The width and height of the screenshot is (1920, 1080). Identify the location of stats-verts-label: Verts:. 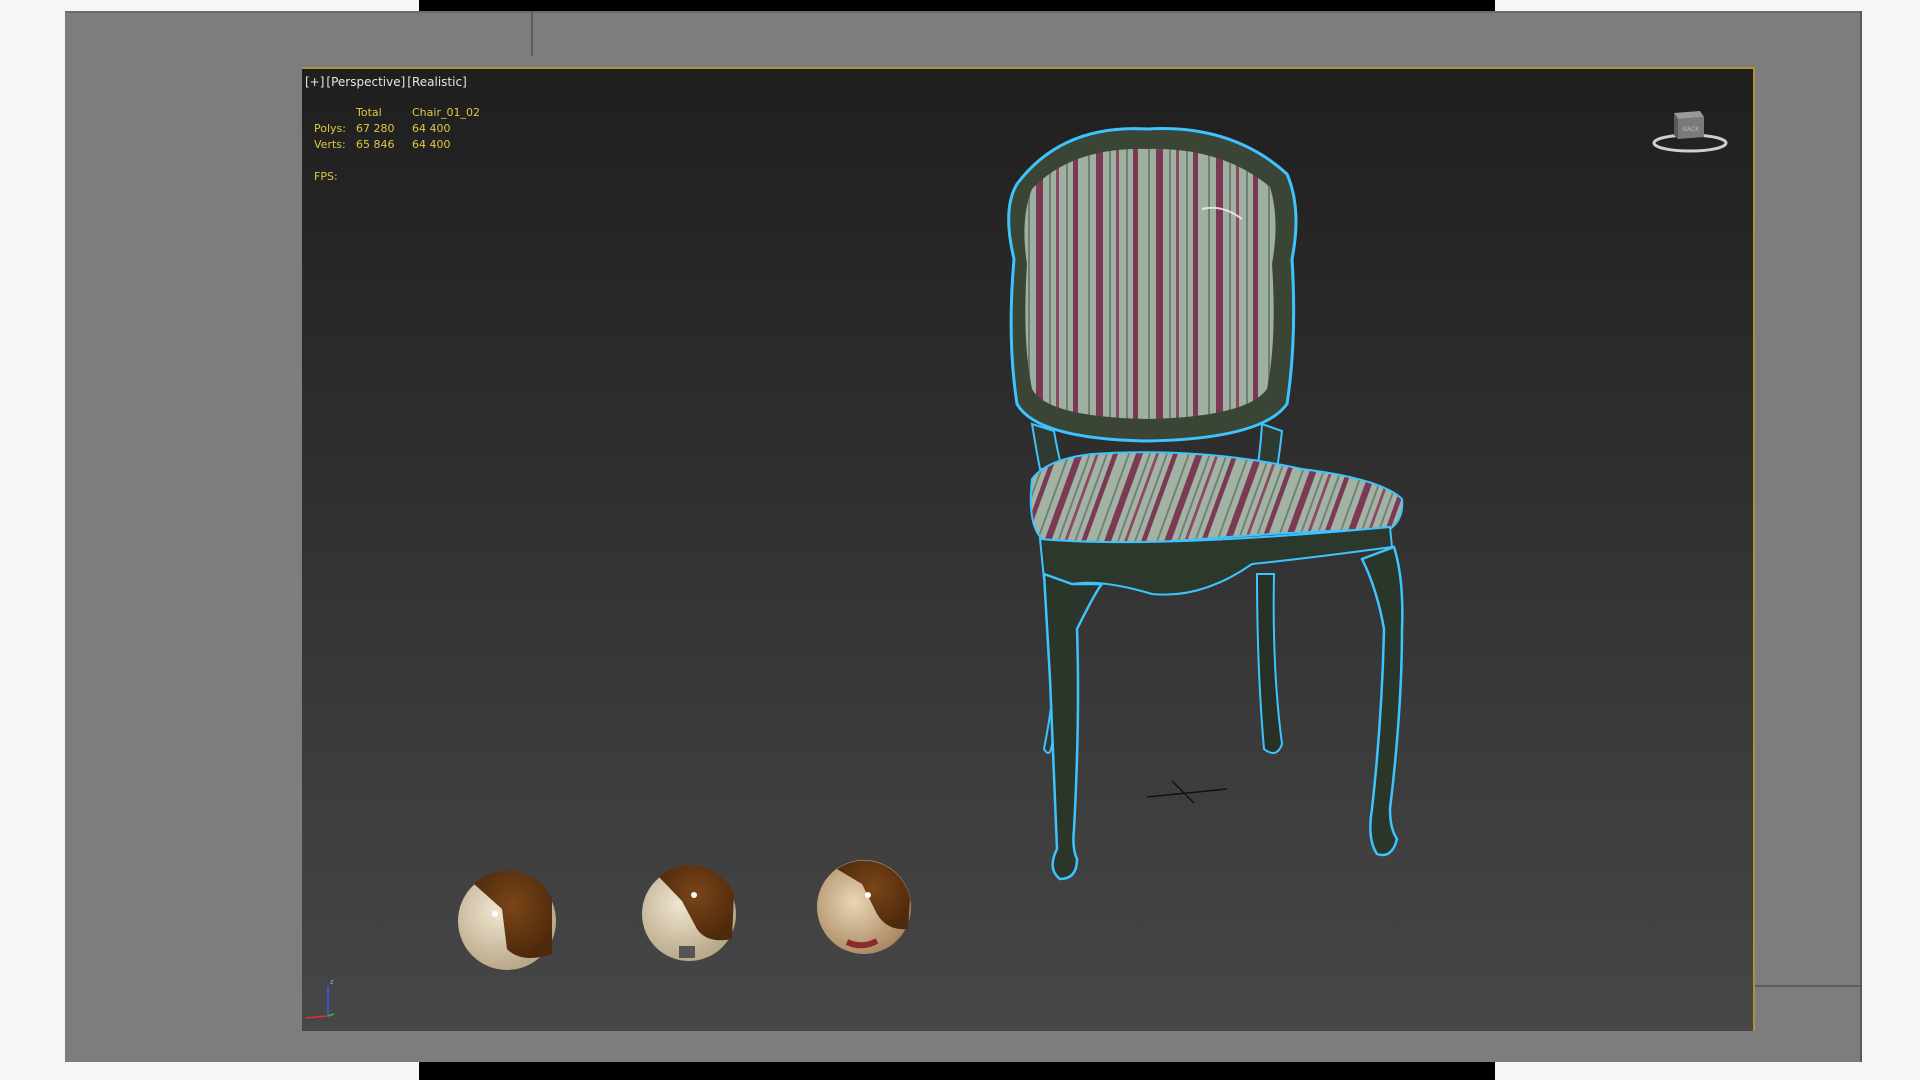
(330, 144).